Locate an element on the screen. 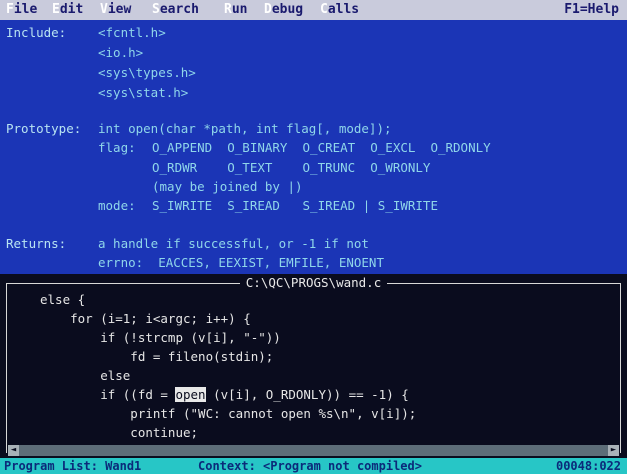 The image size is (627, 474). prototype-signature: int open(char *path, int flag[, mode]); is located at coordinates (245, 128).